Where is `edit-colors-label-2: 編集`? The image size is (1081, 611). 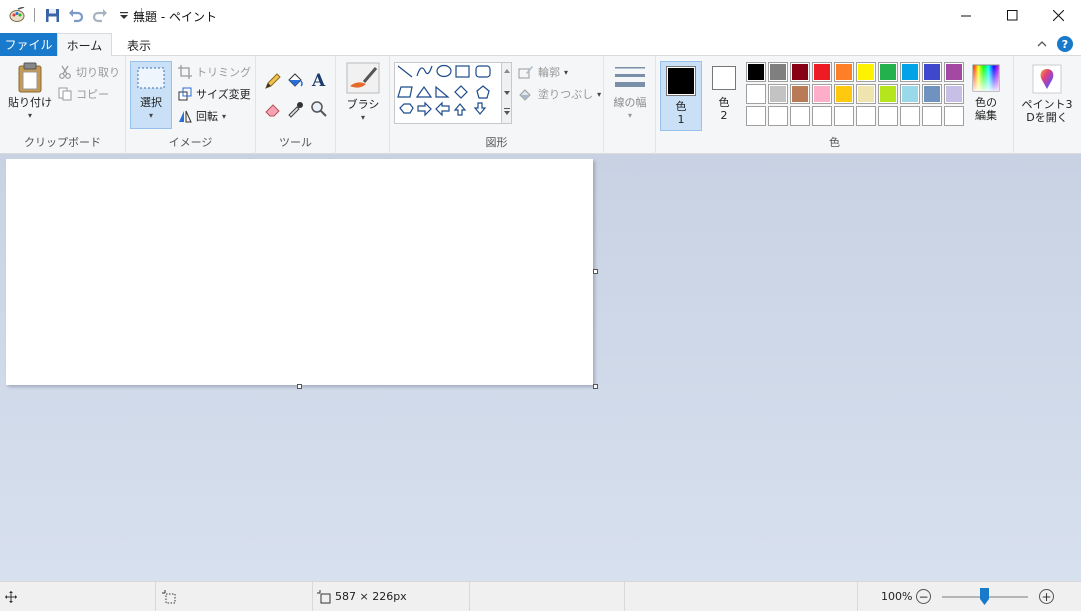 edit-colors-label-2: 編集 is located at coordinates (986, 115).